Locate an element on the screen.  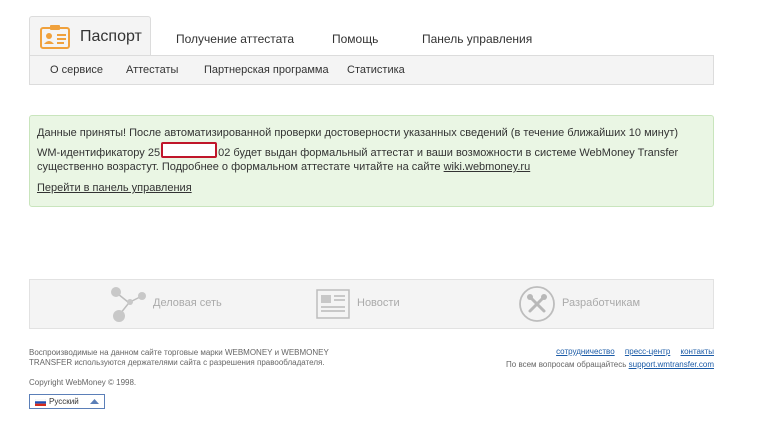
service-news-label: Новости is located at coordinates (378, 303).